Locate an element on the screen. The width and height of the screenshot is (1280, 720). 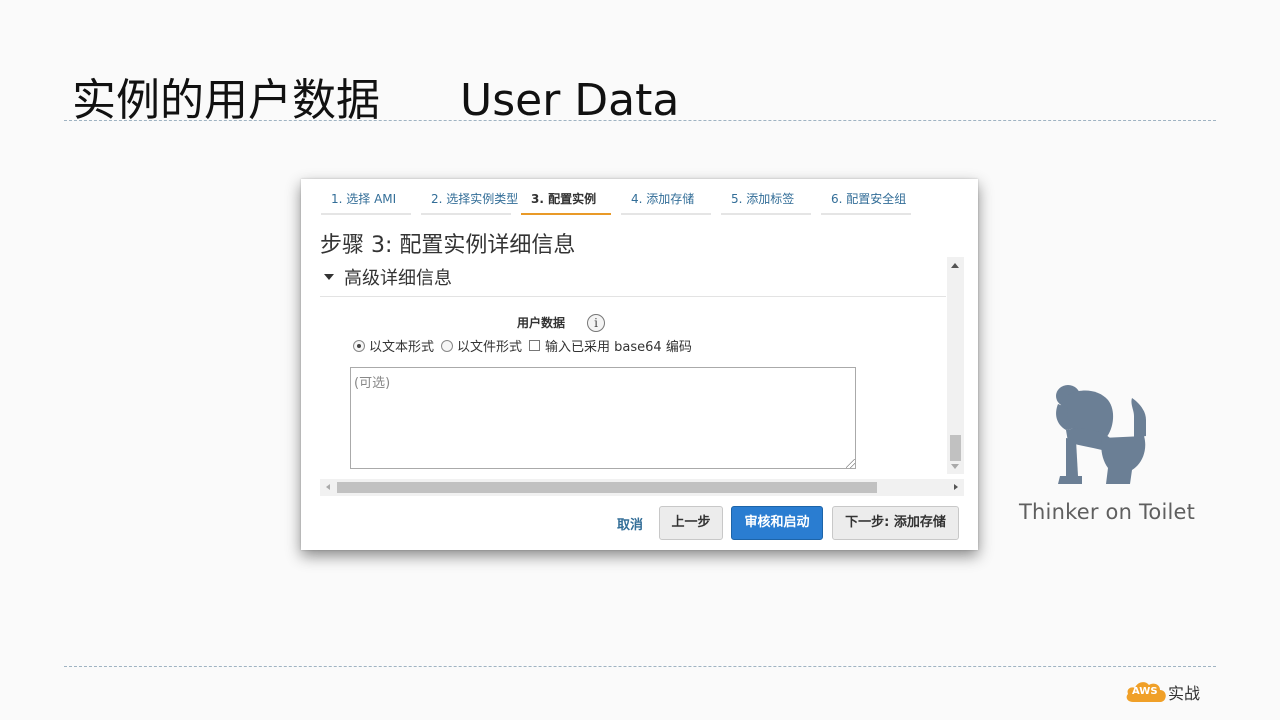
slide-title: 实例的用户数据 User Data is located at coordinates (375, 96).